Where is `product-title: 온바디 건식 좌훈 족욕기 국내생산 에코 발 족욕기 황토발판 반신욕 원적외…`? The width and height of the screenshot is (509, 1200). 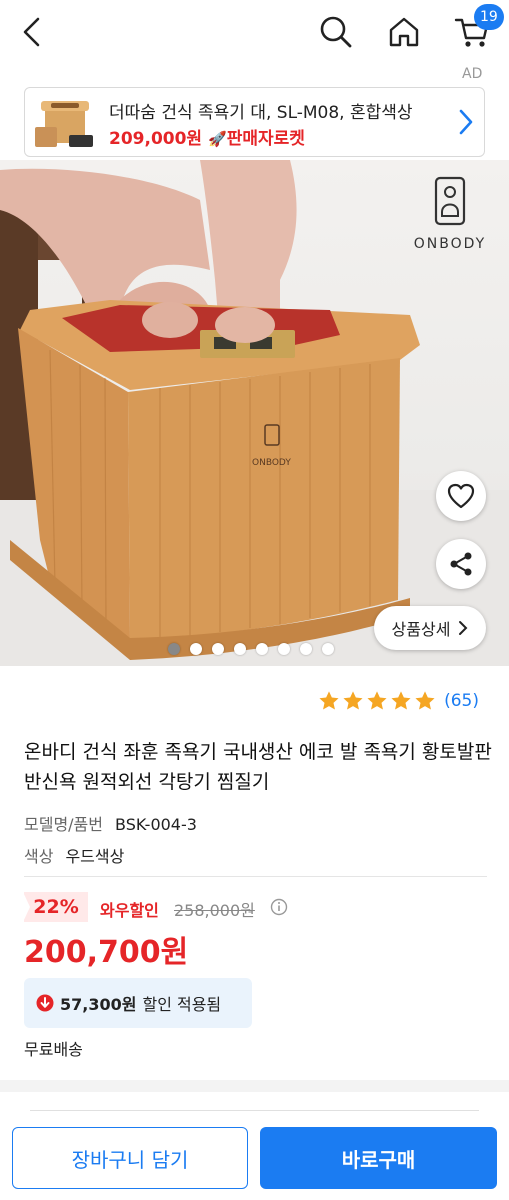 product-title: 온바디 건식 좌훈 족욕기 국내생산 에코 발 족욕기 황토발판 반신욕 원적외… is located at coordinates (258, 767).